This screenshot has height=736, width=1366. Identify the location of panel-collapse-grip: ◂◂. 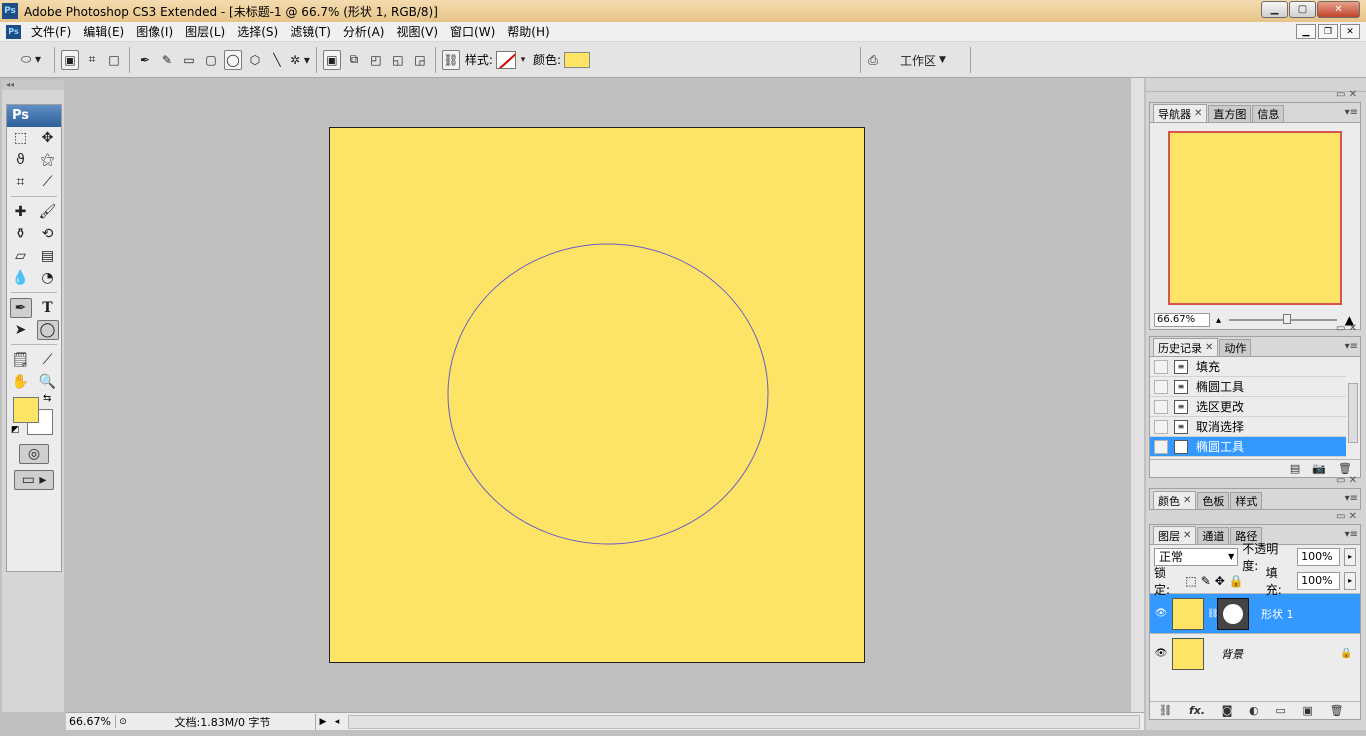
(33, 85).